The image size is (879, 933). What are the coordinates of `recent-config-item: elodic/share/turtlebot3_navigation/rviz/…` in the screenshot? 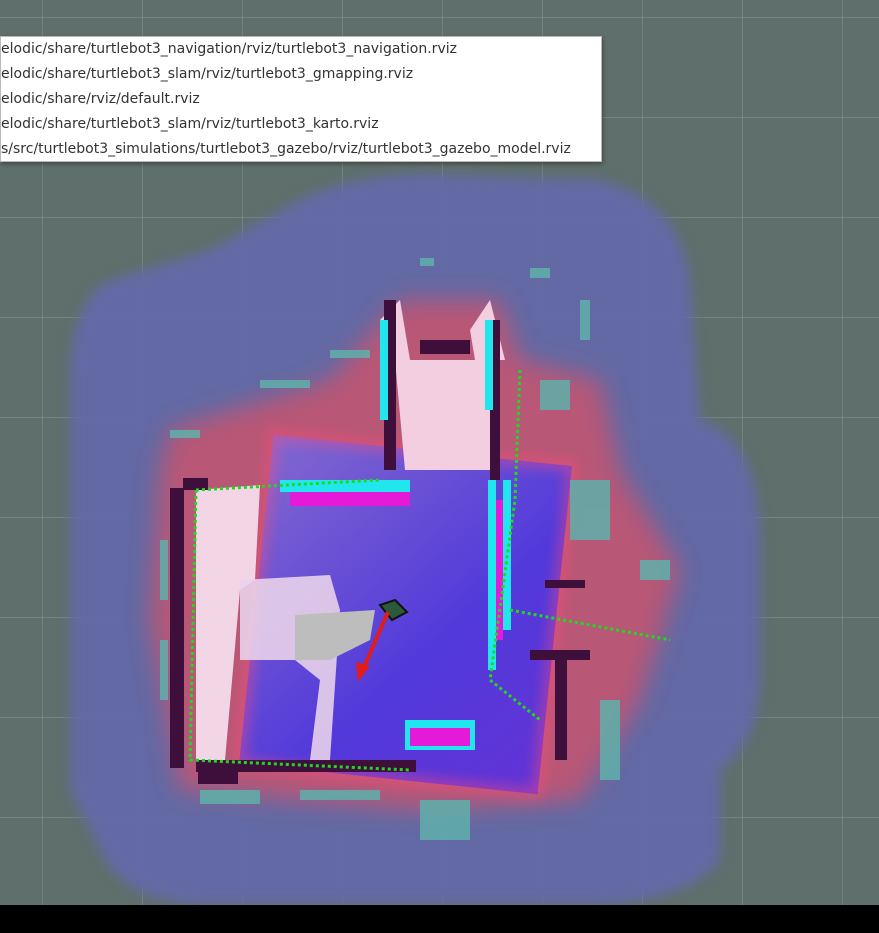 It's located at (301, 49).